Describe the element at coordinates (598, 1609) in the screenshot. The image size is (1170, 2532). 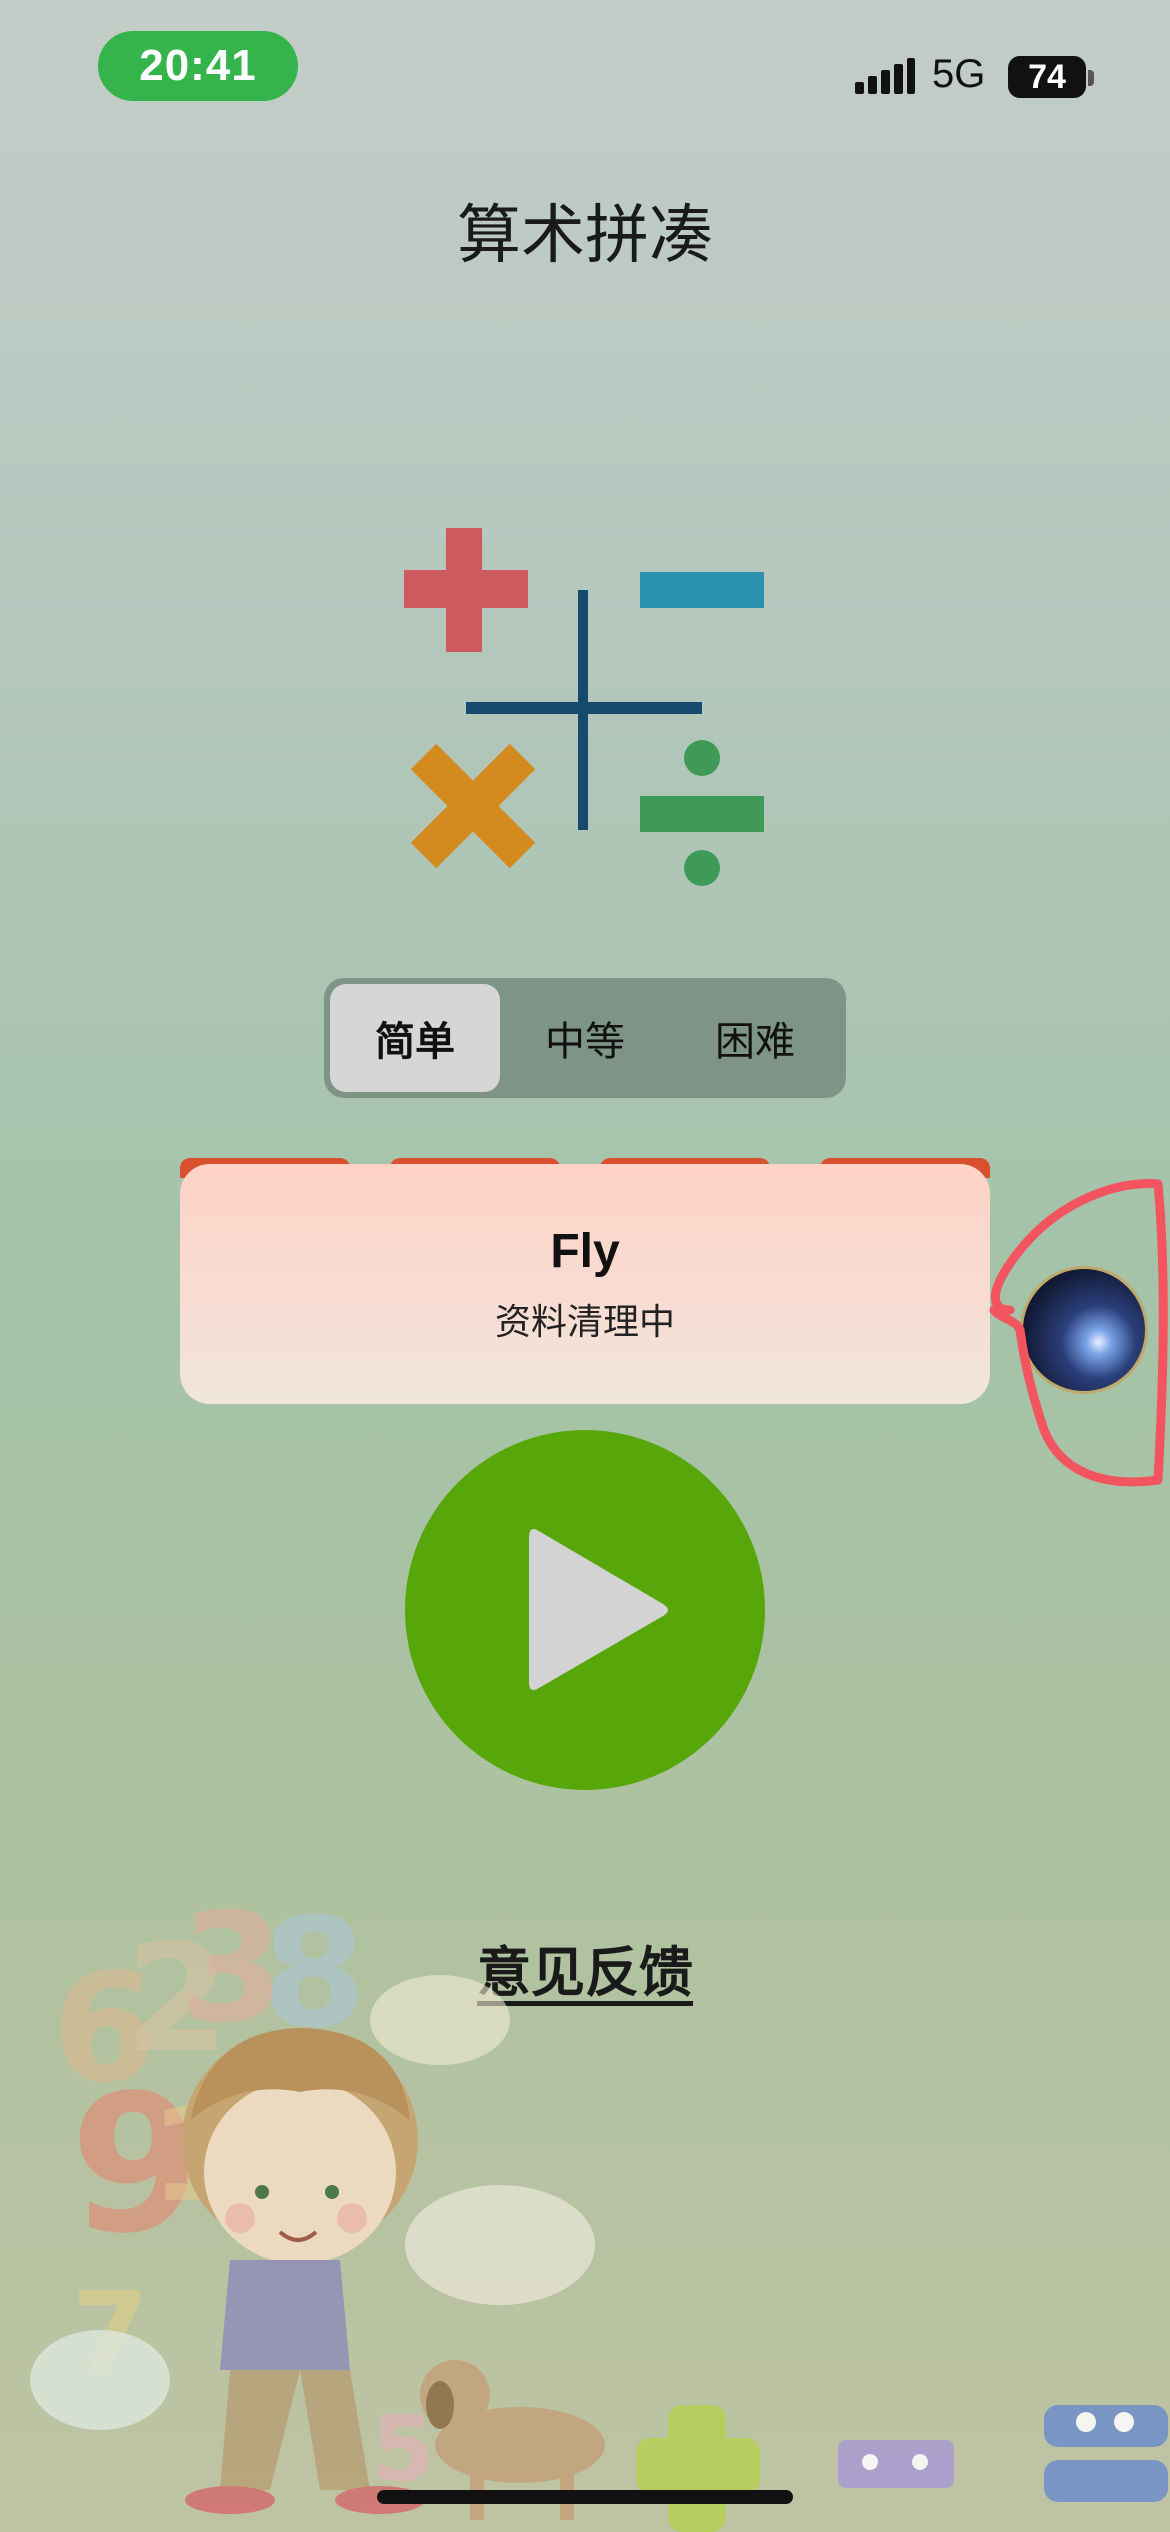
I see `play-icon` at that location.